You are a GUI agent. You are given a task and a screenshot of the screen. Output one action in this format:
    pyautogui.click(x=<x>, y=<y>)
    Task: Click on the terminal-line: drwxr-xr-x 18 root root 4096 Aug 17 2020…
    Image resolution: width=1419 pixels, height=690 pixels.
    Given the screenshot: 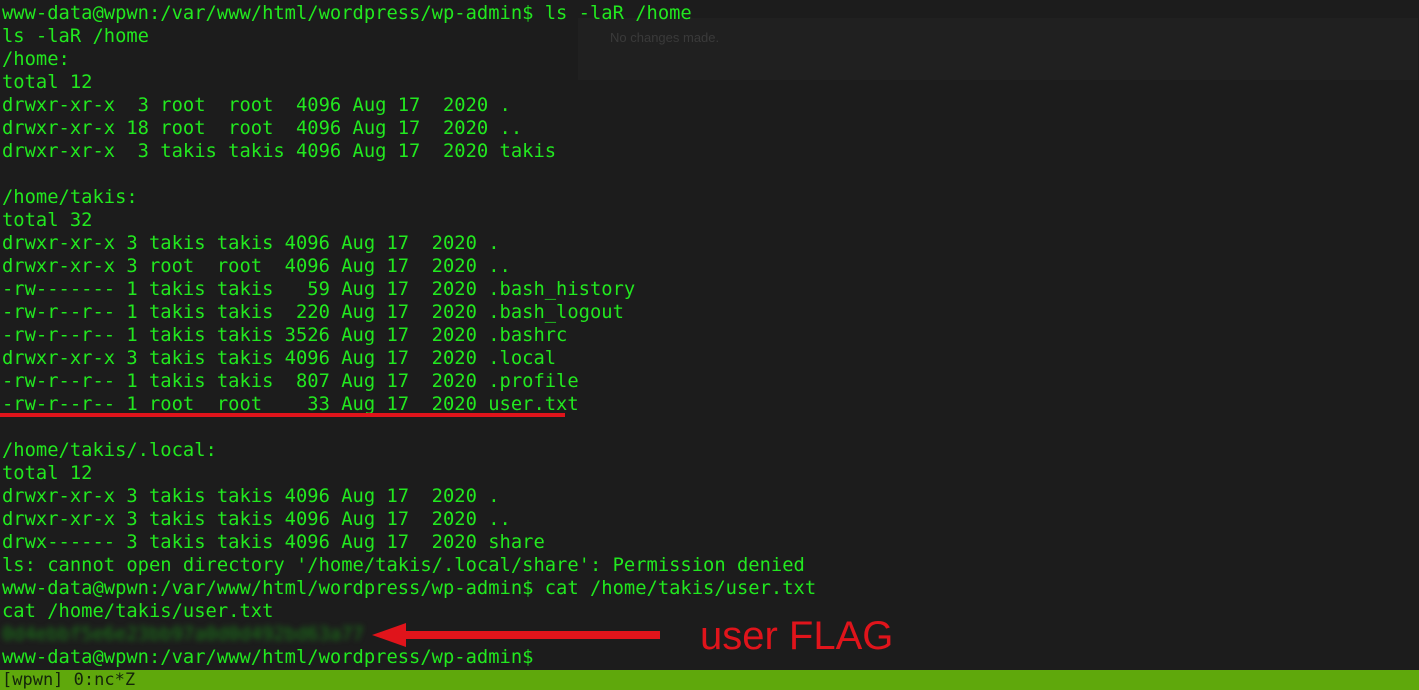 What is the action you would take?
    pyautogui.click(x=262, y=128)
    